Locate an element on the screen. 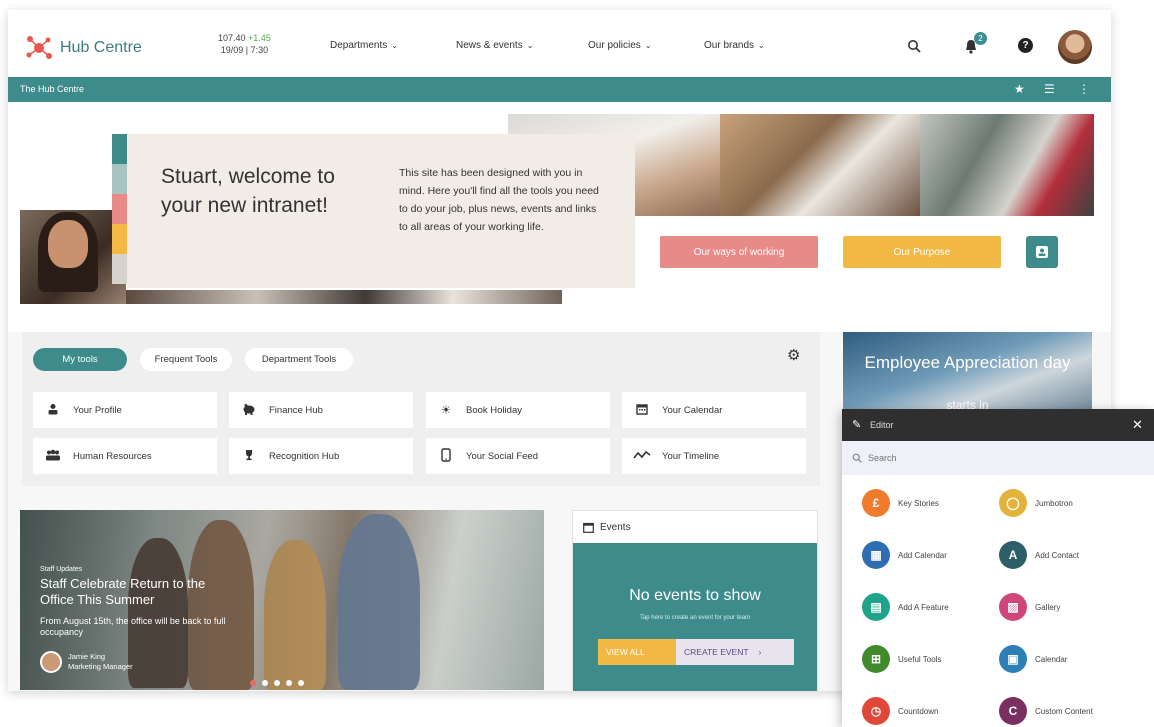 Image resolution: width=1154 pixels, height=727 pixels. appreciation-title: Employee Appreciation day is located at coordinates (967, 362).